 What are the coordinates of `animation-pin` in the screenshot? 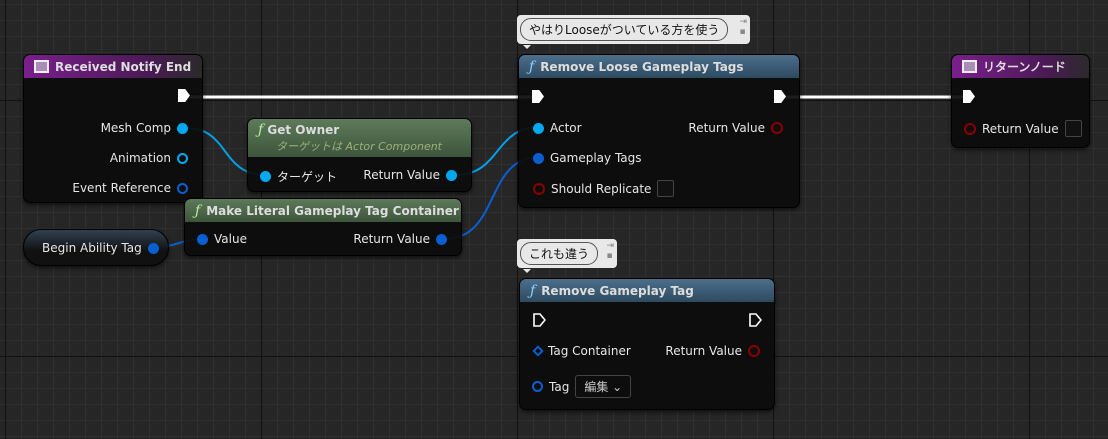 It's located at (182, 158).